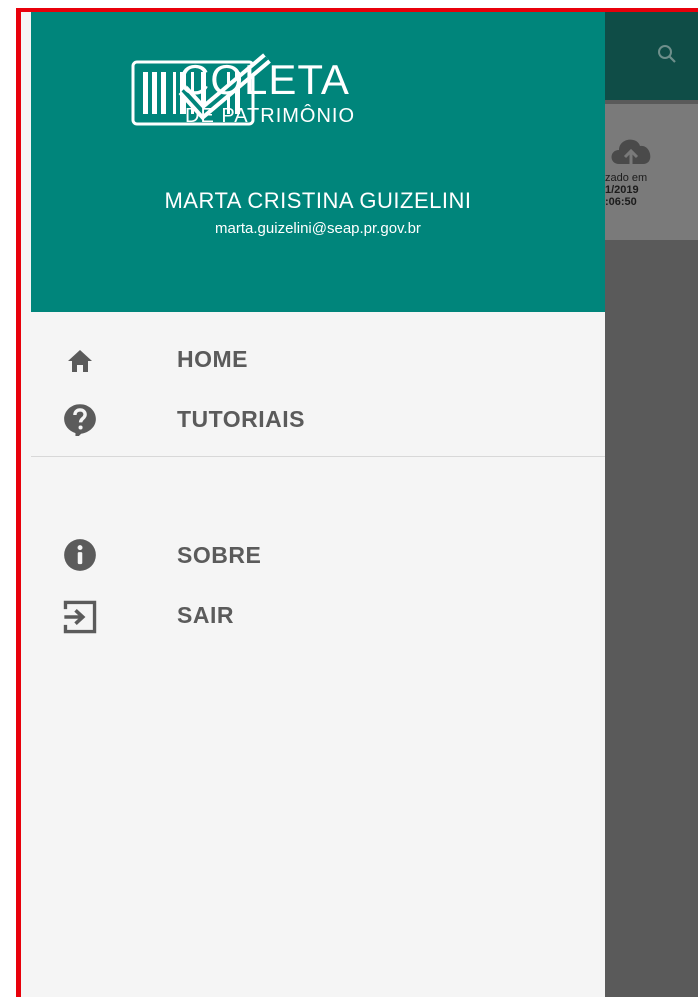 The height and width of the screenshot is (997, 698). I want to click on menu-item-sobre: SOBRE, so click(318, 556).